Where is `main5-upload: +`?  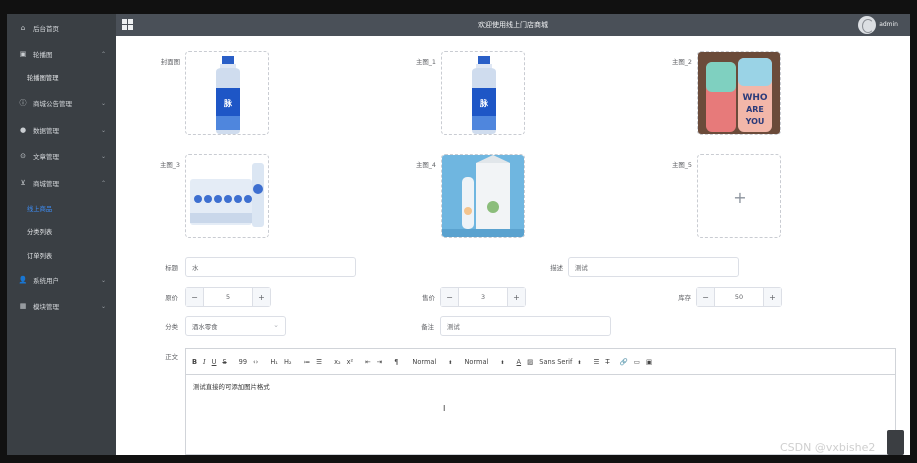
main5-upload: + is located at coordinates (739, 196).